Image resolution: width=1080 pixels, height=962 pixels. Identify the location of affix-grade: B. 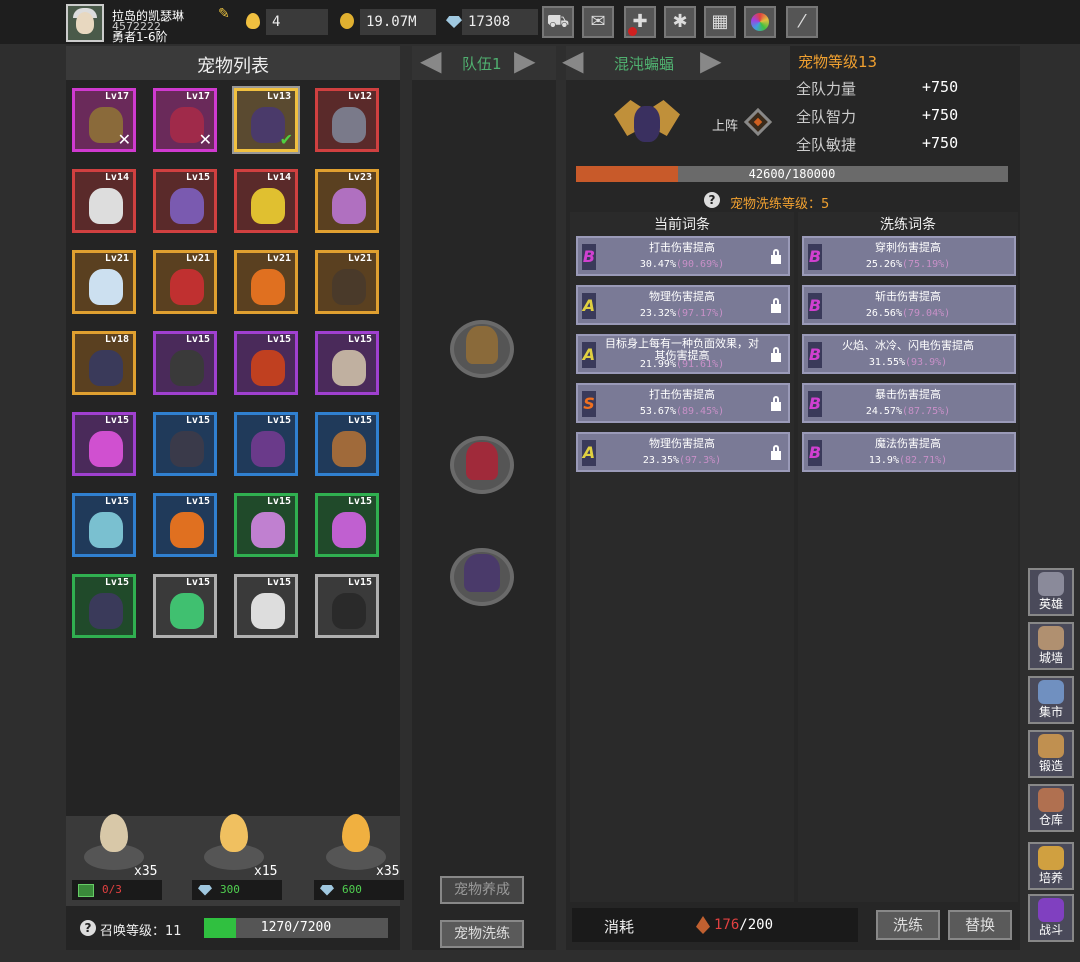
(815, 453).